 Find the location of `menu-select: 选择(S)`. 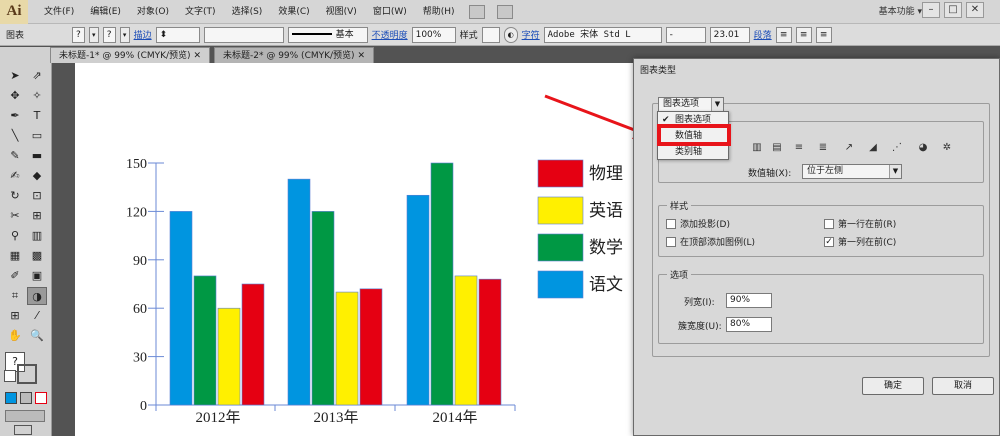

menu-select: 选择(S) is located at coordinates (247, 12).